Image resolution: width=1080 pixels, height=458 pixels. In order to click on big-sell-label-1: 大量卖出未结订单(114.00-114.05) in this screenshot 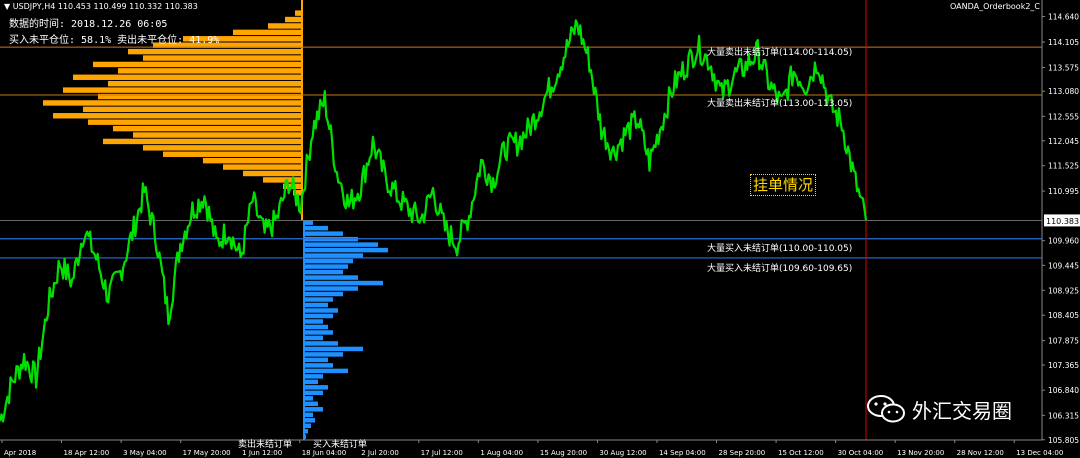, I will do `click(780, 53)`.